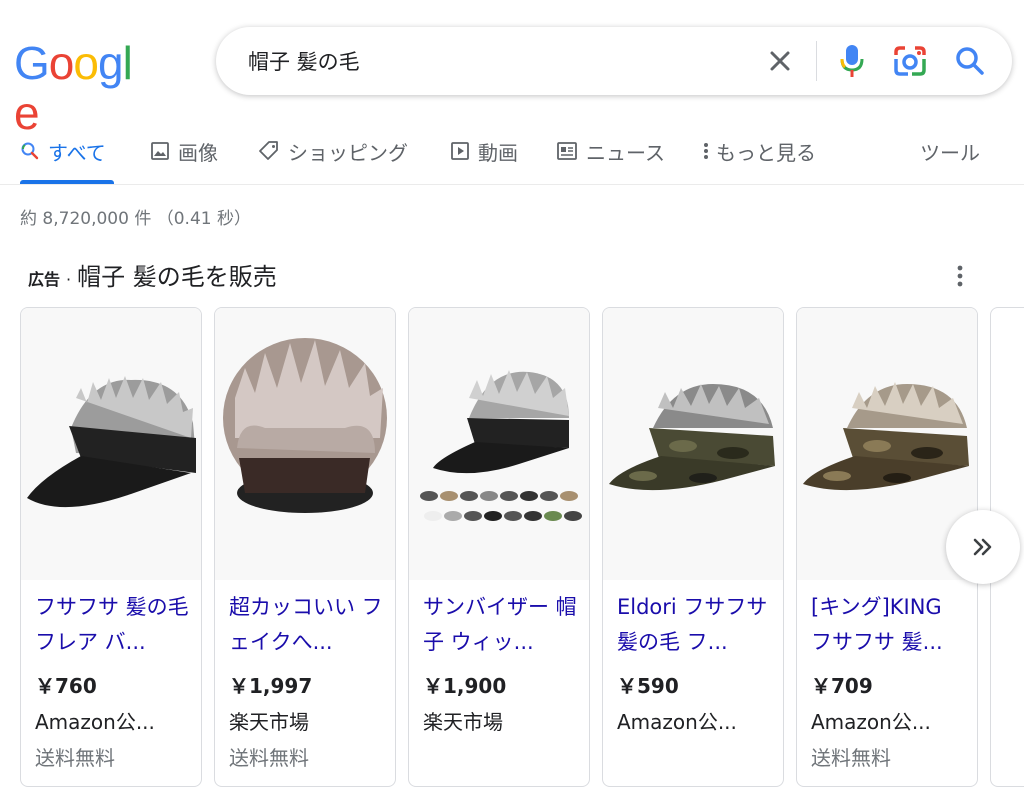 The image size is (1024, 803). I want to click on ads-header: 広告 · 帽子 髪の毛を販売, so click(152, 274).